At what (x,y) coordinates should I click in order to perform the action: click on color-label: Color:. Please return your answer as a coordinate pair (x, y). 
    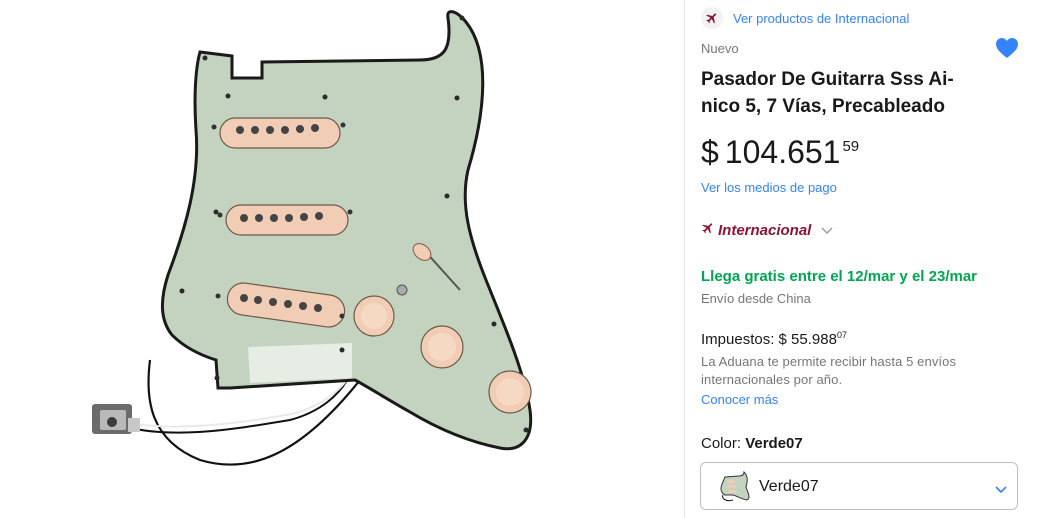
    Looking at the image, I should click on (723, 443).